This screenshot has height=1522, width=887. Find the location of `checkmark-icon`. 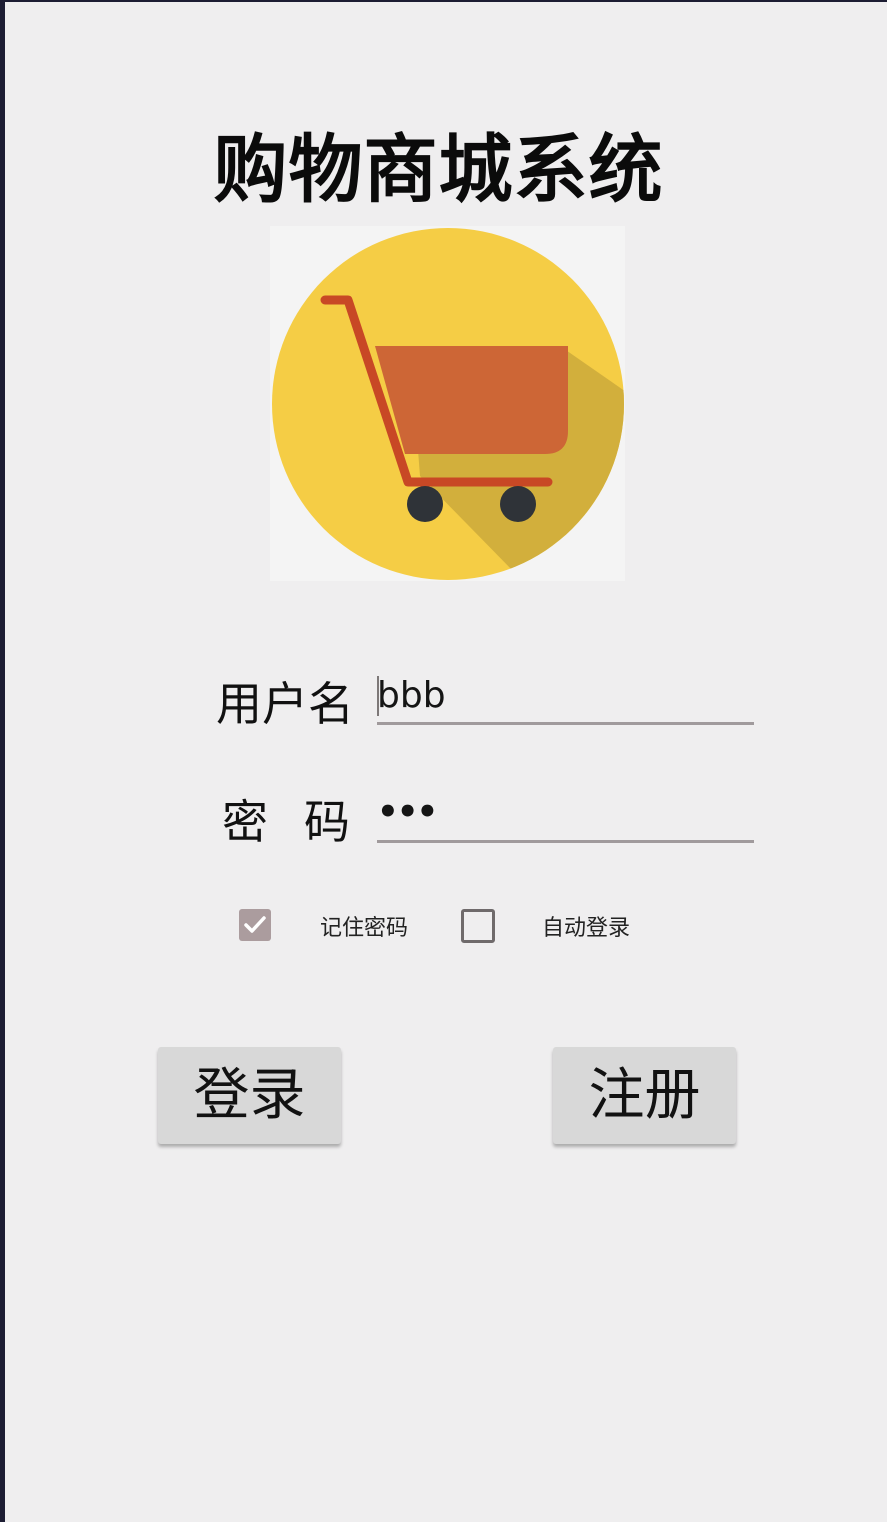

checkmark-icon is located at coordinates (255, 924).